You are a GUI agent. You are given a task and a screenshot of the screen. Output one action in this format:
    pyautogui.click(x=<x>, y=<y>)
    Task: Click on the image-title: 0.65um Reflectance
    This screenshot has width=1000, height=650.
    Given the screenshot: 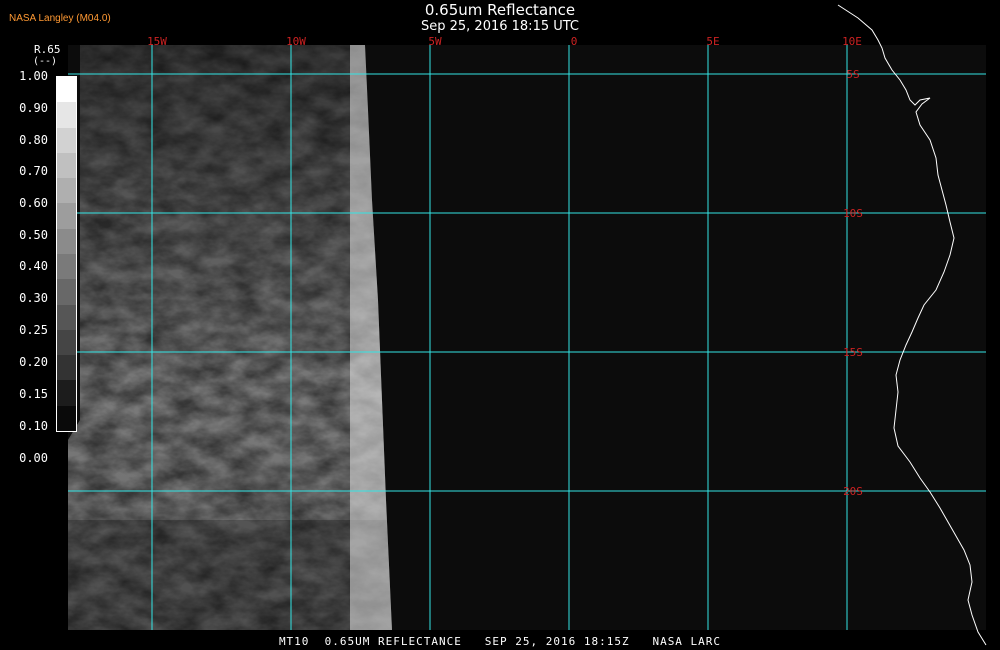 What is the action you would take?
    pyautogui.click(x=500, y=10)
    